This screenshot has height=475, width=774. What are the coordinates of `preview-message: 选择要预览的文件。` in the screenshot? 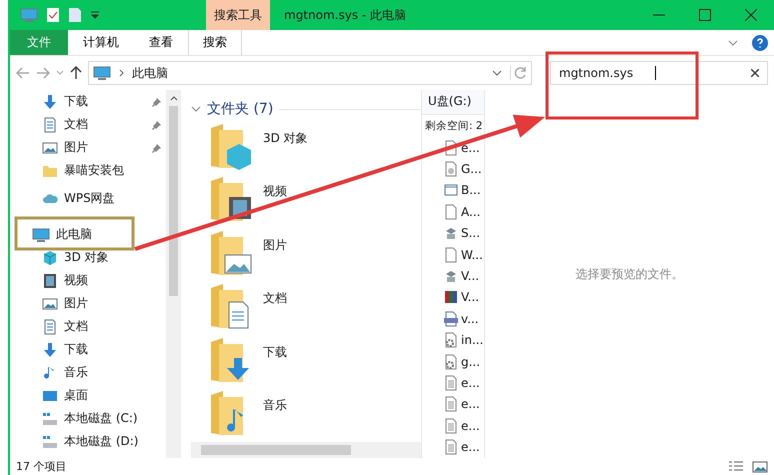 It's located at (630, 274).